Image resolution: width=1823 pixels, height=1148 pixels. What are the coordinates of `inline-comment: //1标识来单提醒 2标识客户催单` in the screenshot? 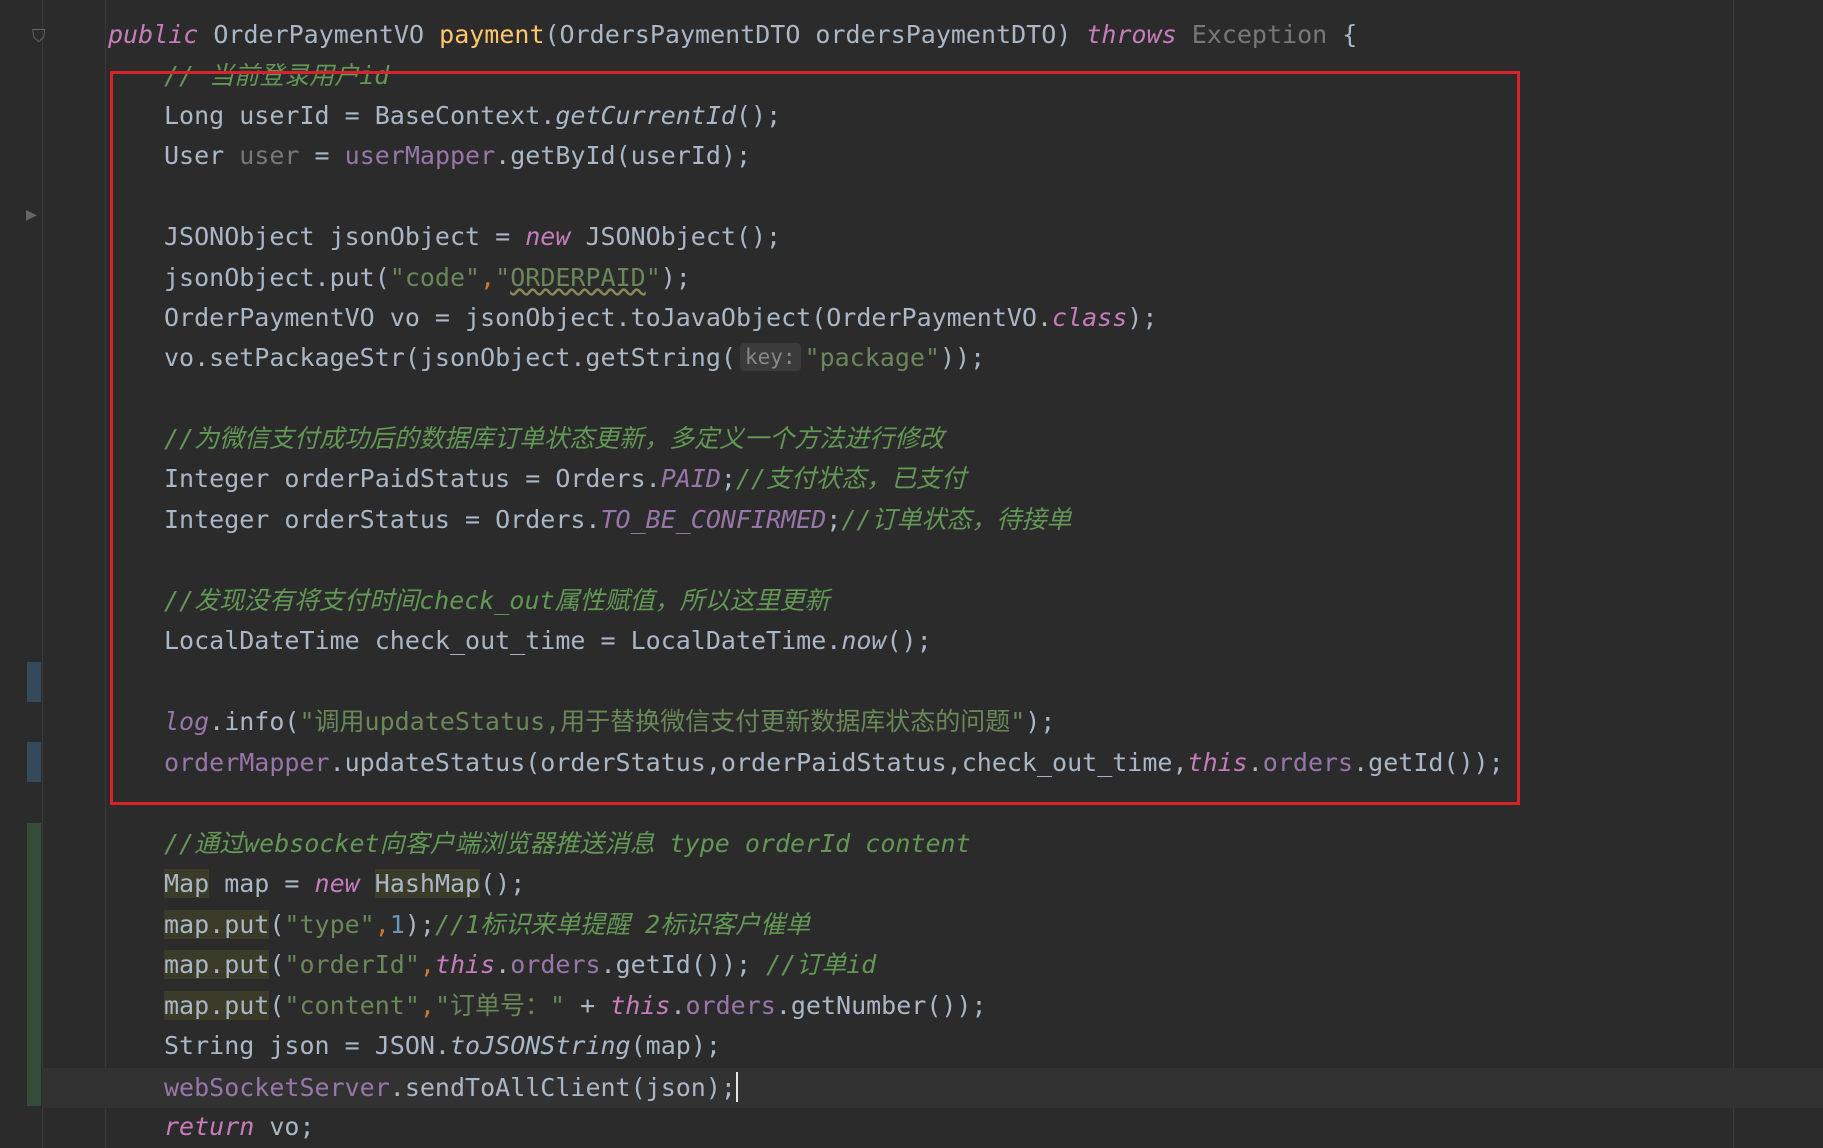 It's located at (622, 924).